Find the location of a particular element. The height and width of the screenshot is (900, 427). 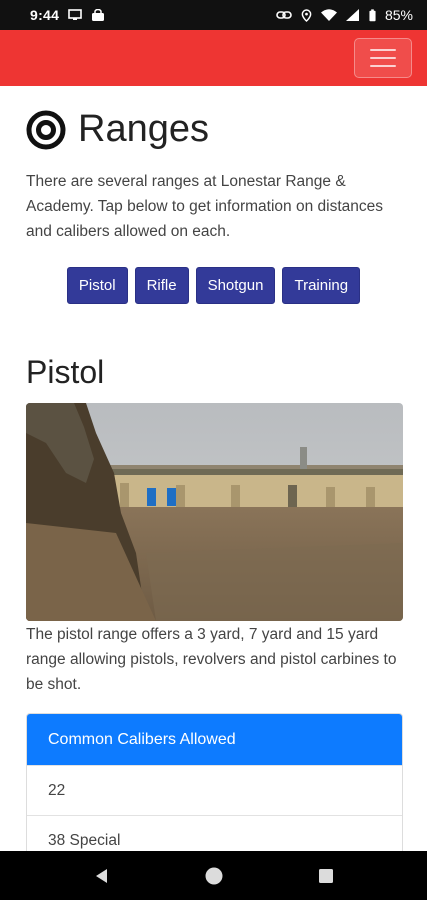

rifle-range-button: Rifle is located at coordinates (161, 285).